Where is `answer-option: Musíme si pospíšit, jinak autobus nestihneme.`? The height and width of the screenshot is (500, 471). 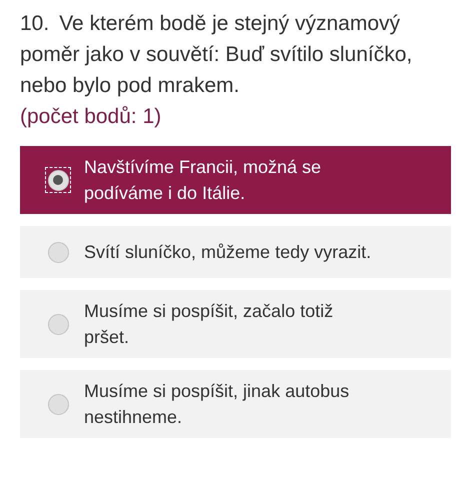
answer-option: Musíme si pospíšit, jinak autobus nestihneme. is located at coordinates (235, 404).